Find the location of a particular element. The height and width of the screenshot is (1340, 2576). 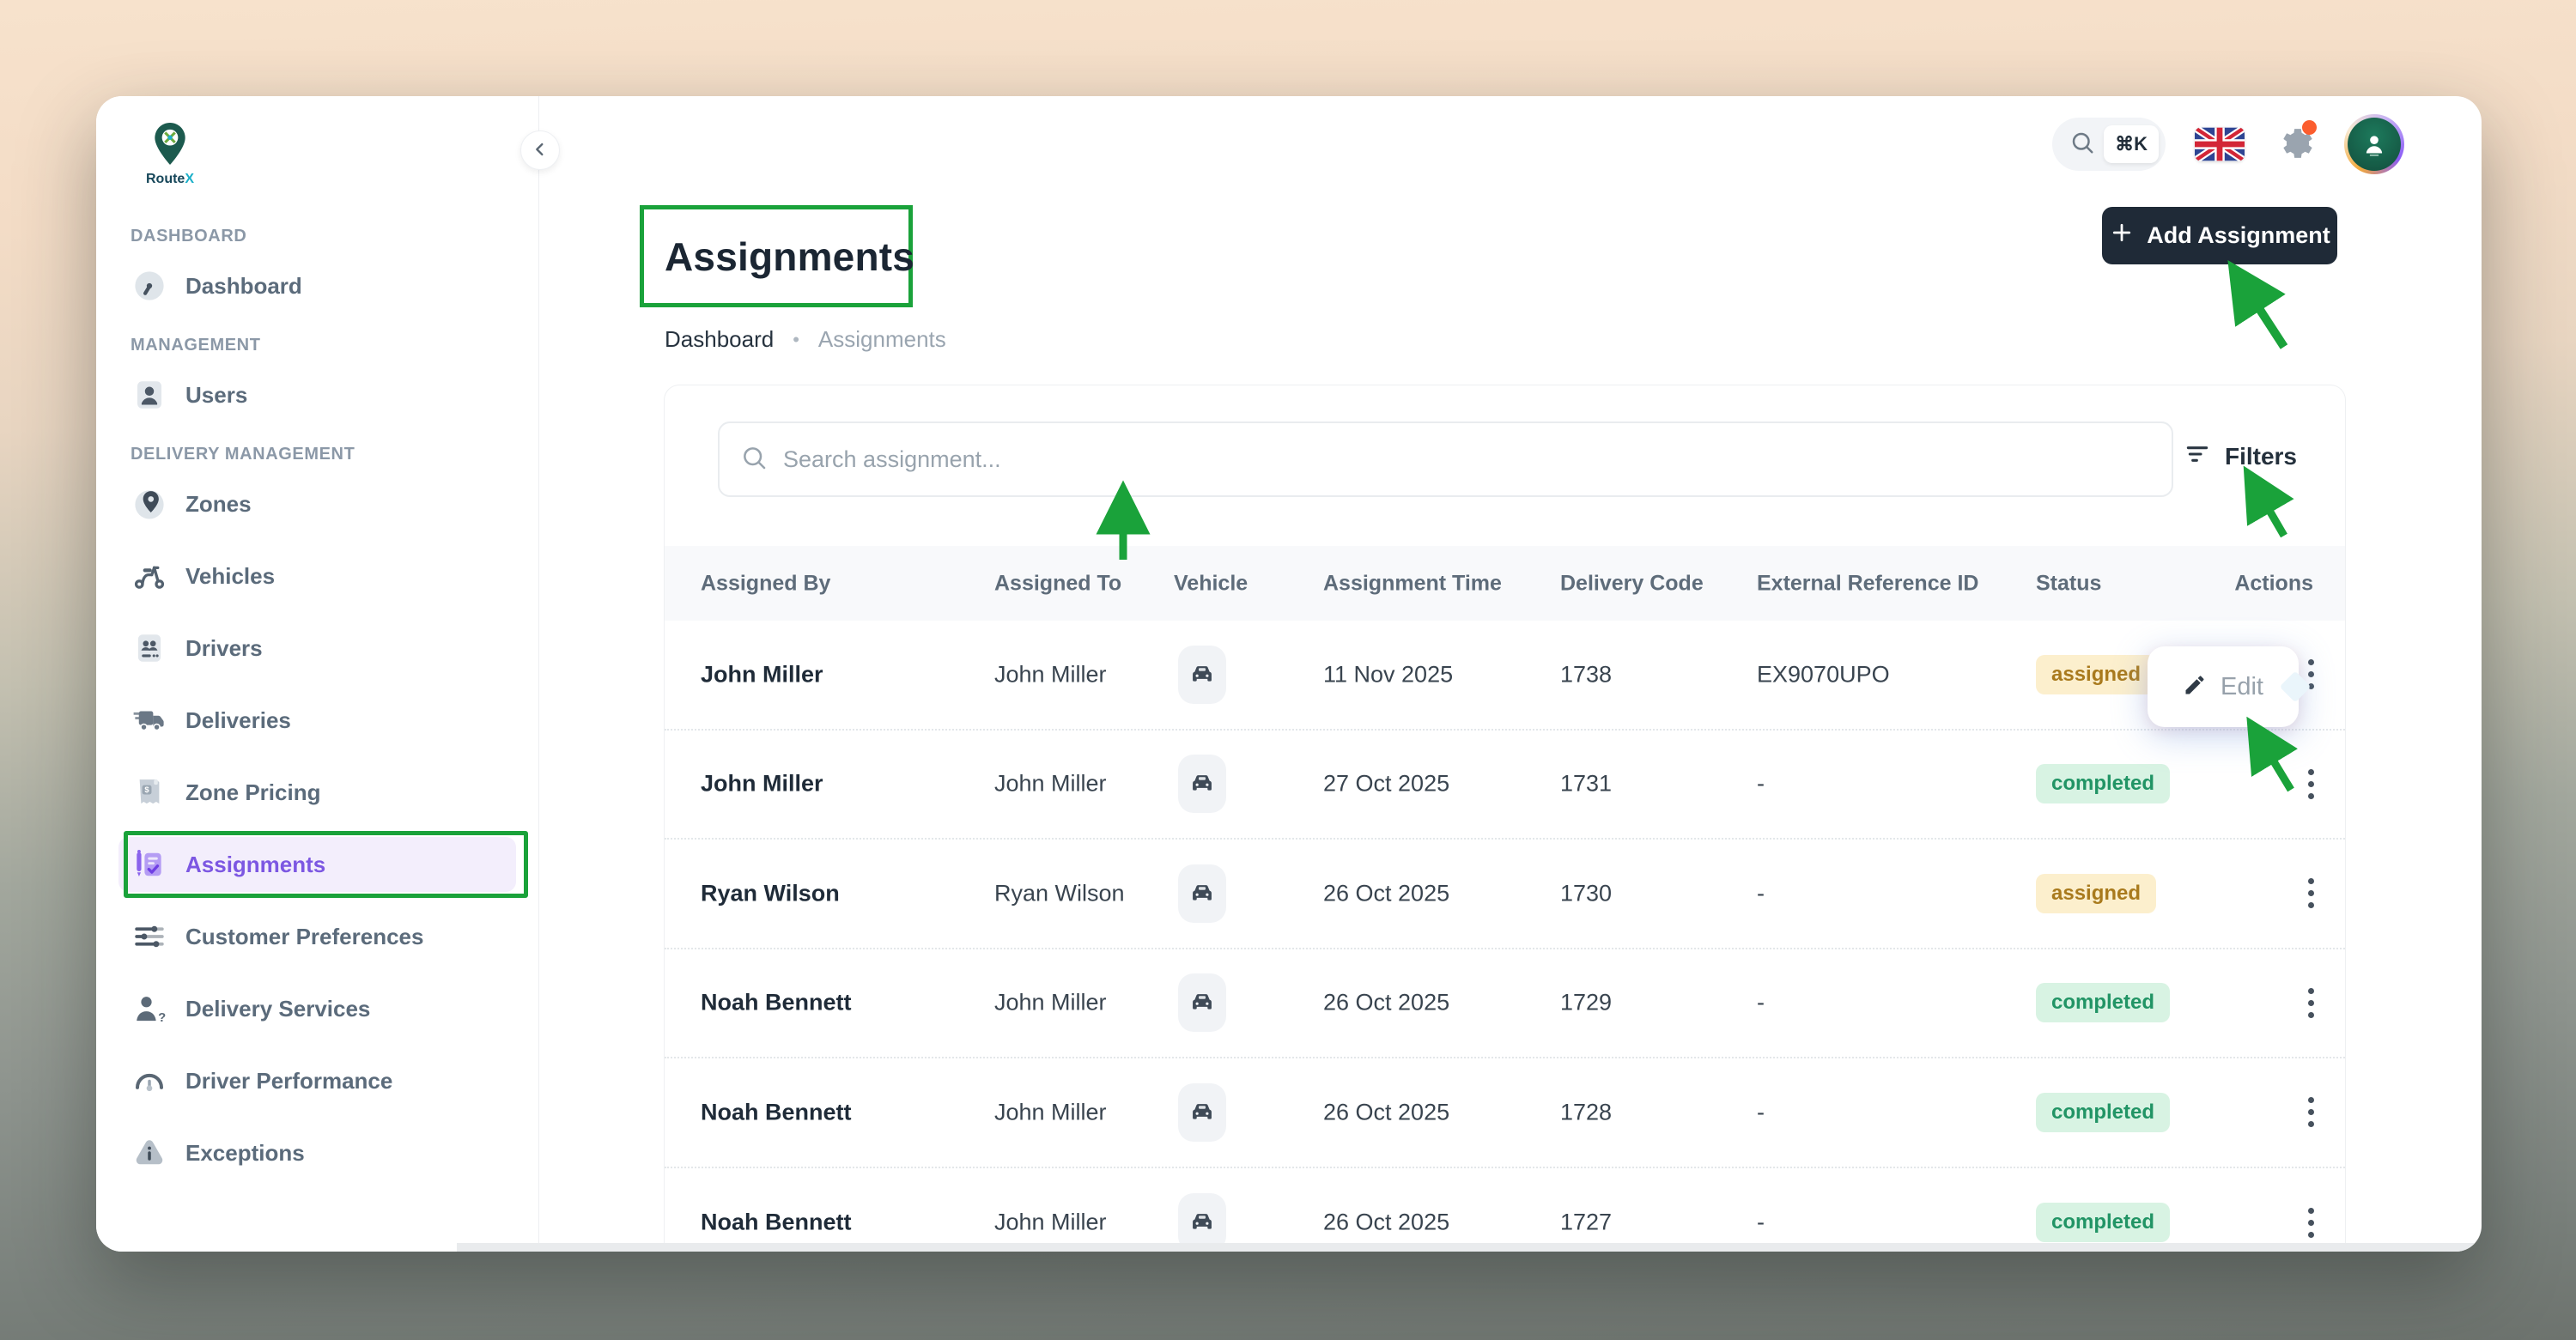

sidebar-item-label: Users is located at coordinates (217, 394).